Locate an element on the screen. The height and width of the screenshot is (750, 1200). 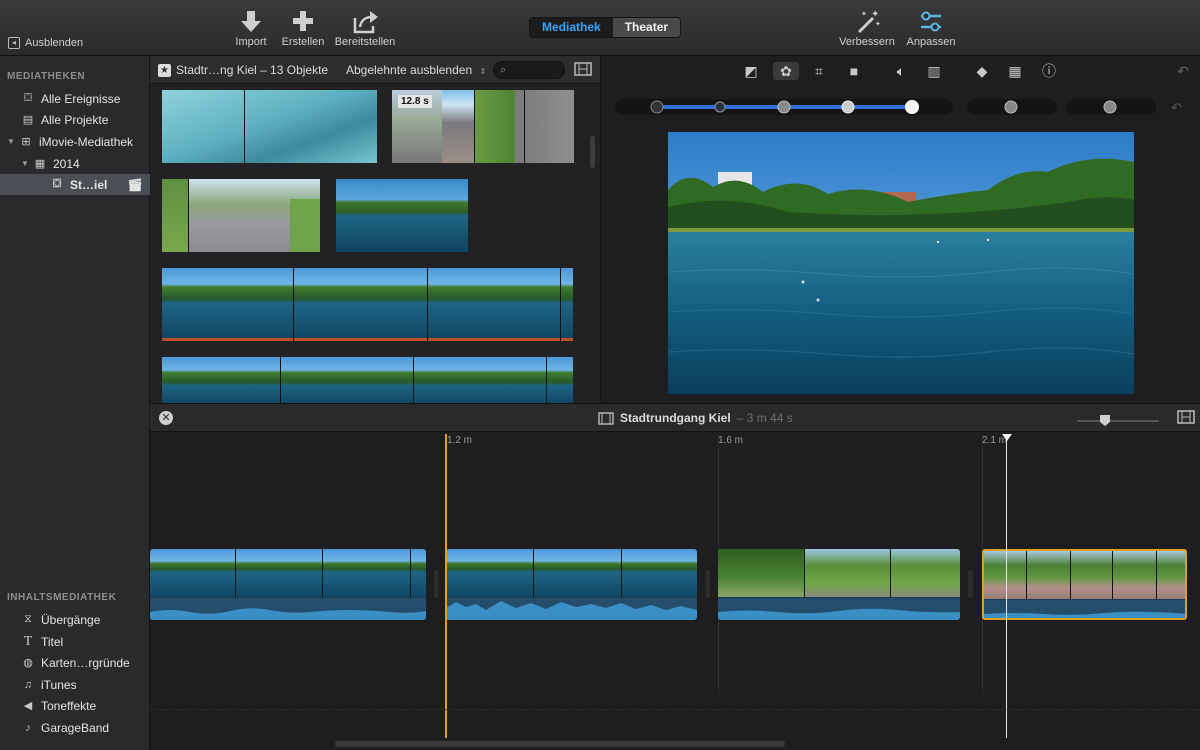
view-toggle: Mediathek Theater is located at coordinates (605, 27).